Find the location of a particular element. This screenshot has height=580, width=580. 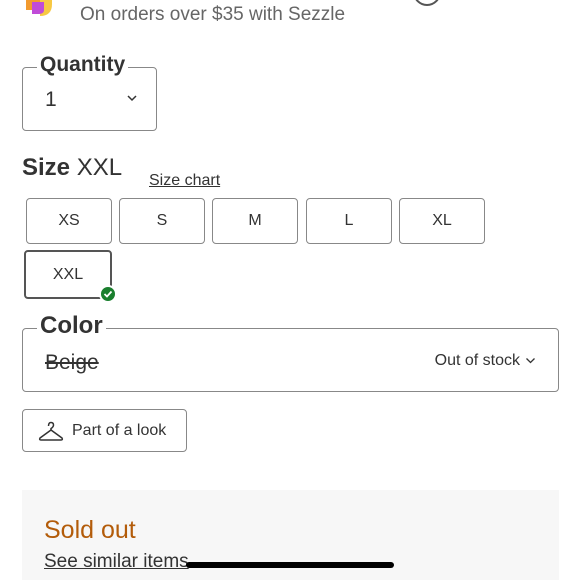

hanger-icon is located at coordinates (51, 431).